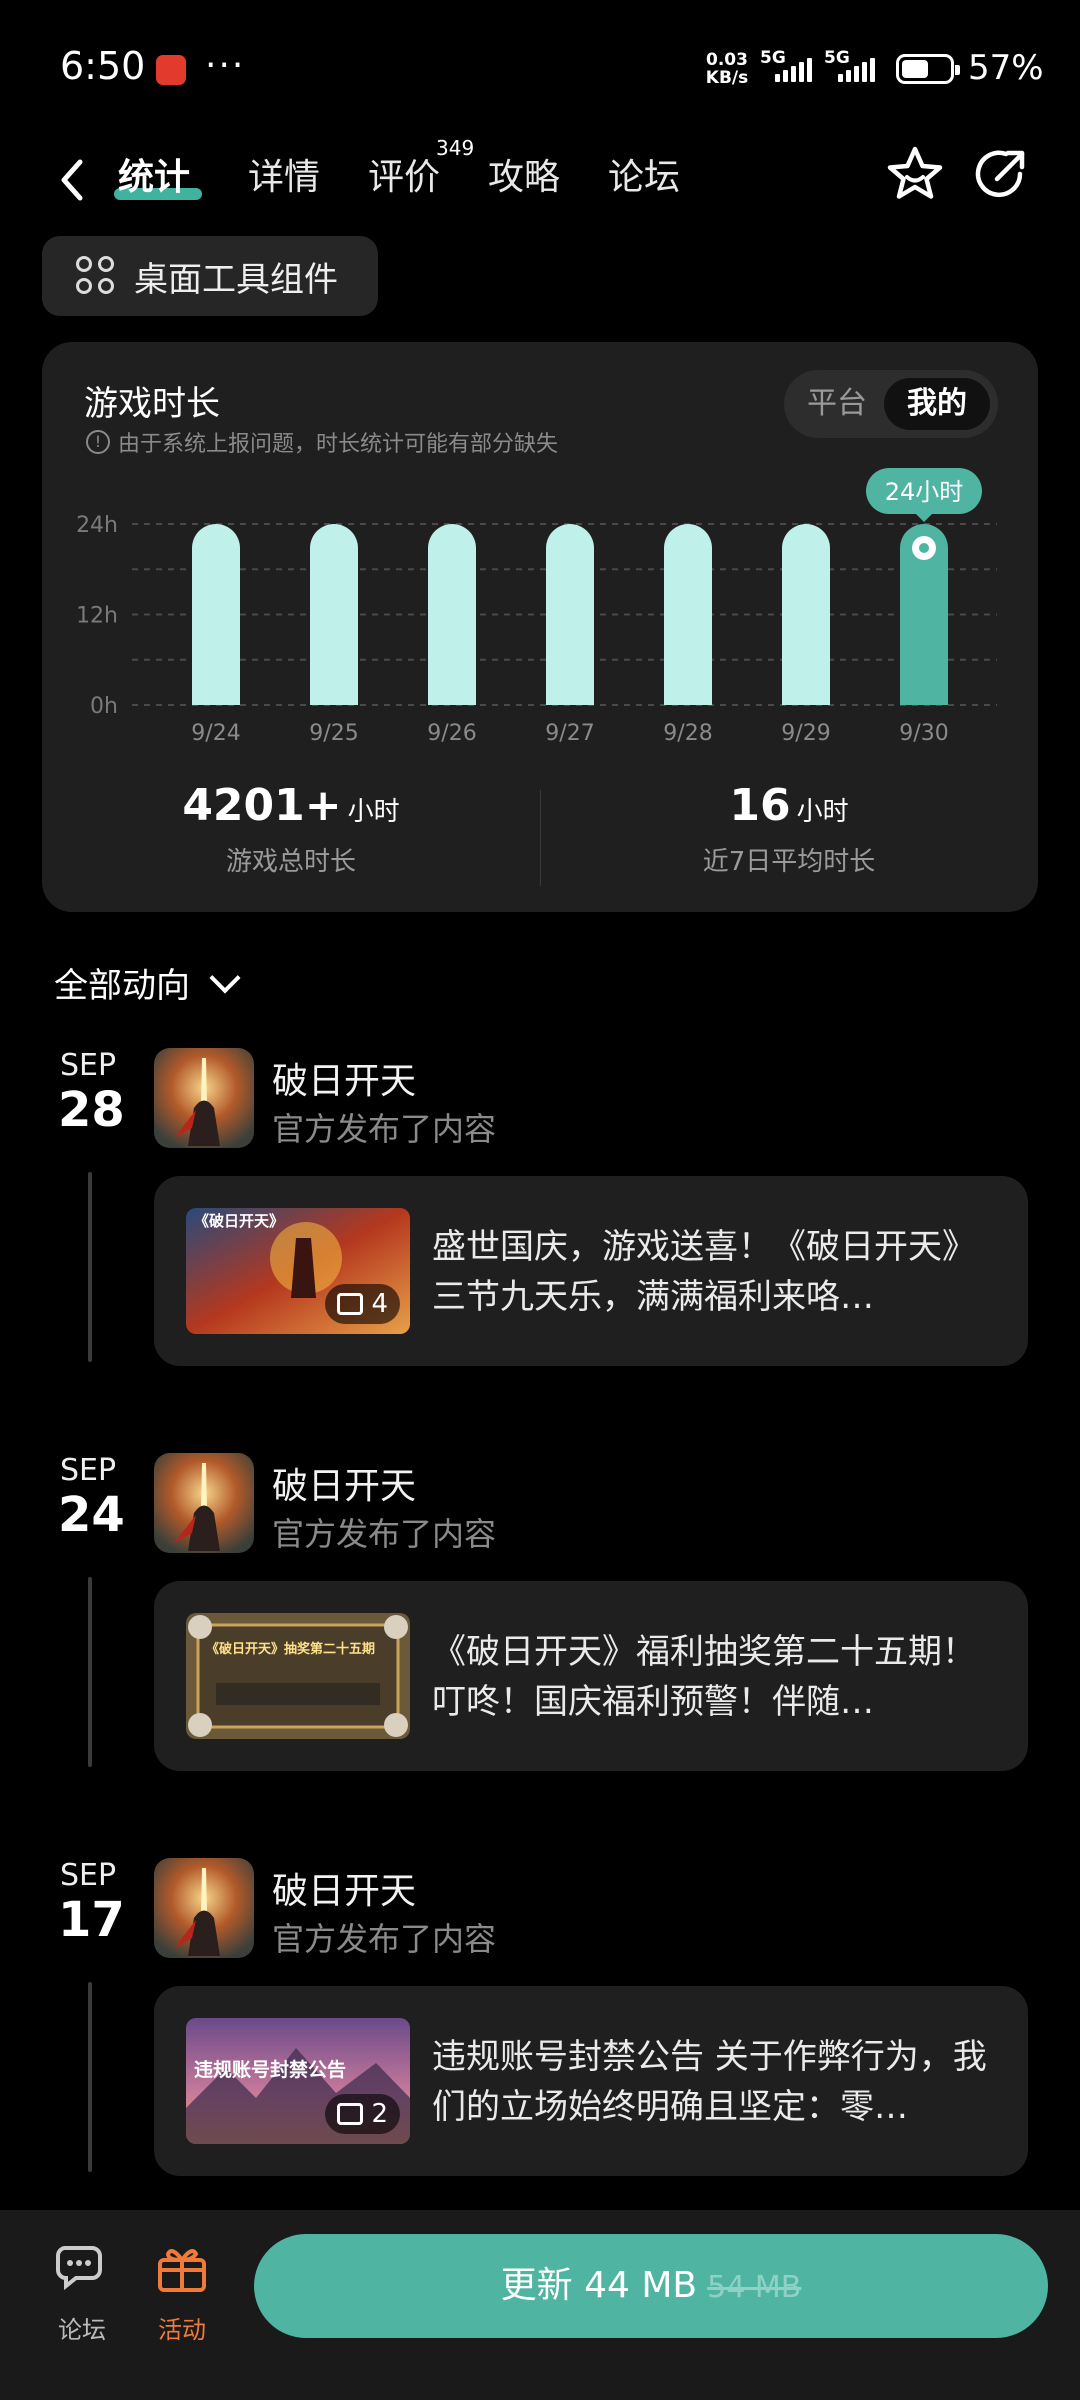  What do you see at coordinates (793, 69) in the screenshot?
I see `signal-1-icon` at bounding box center [793, 69].